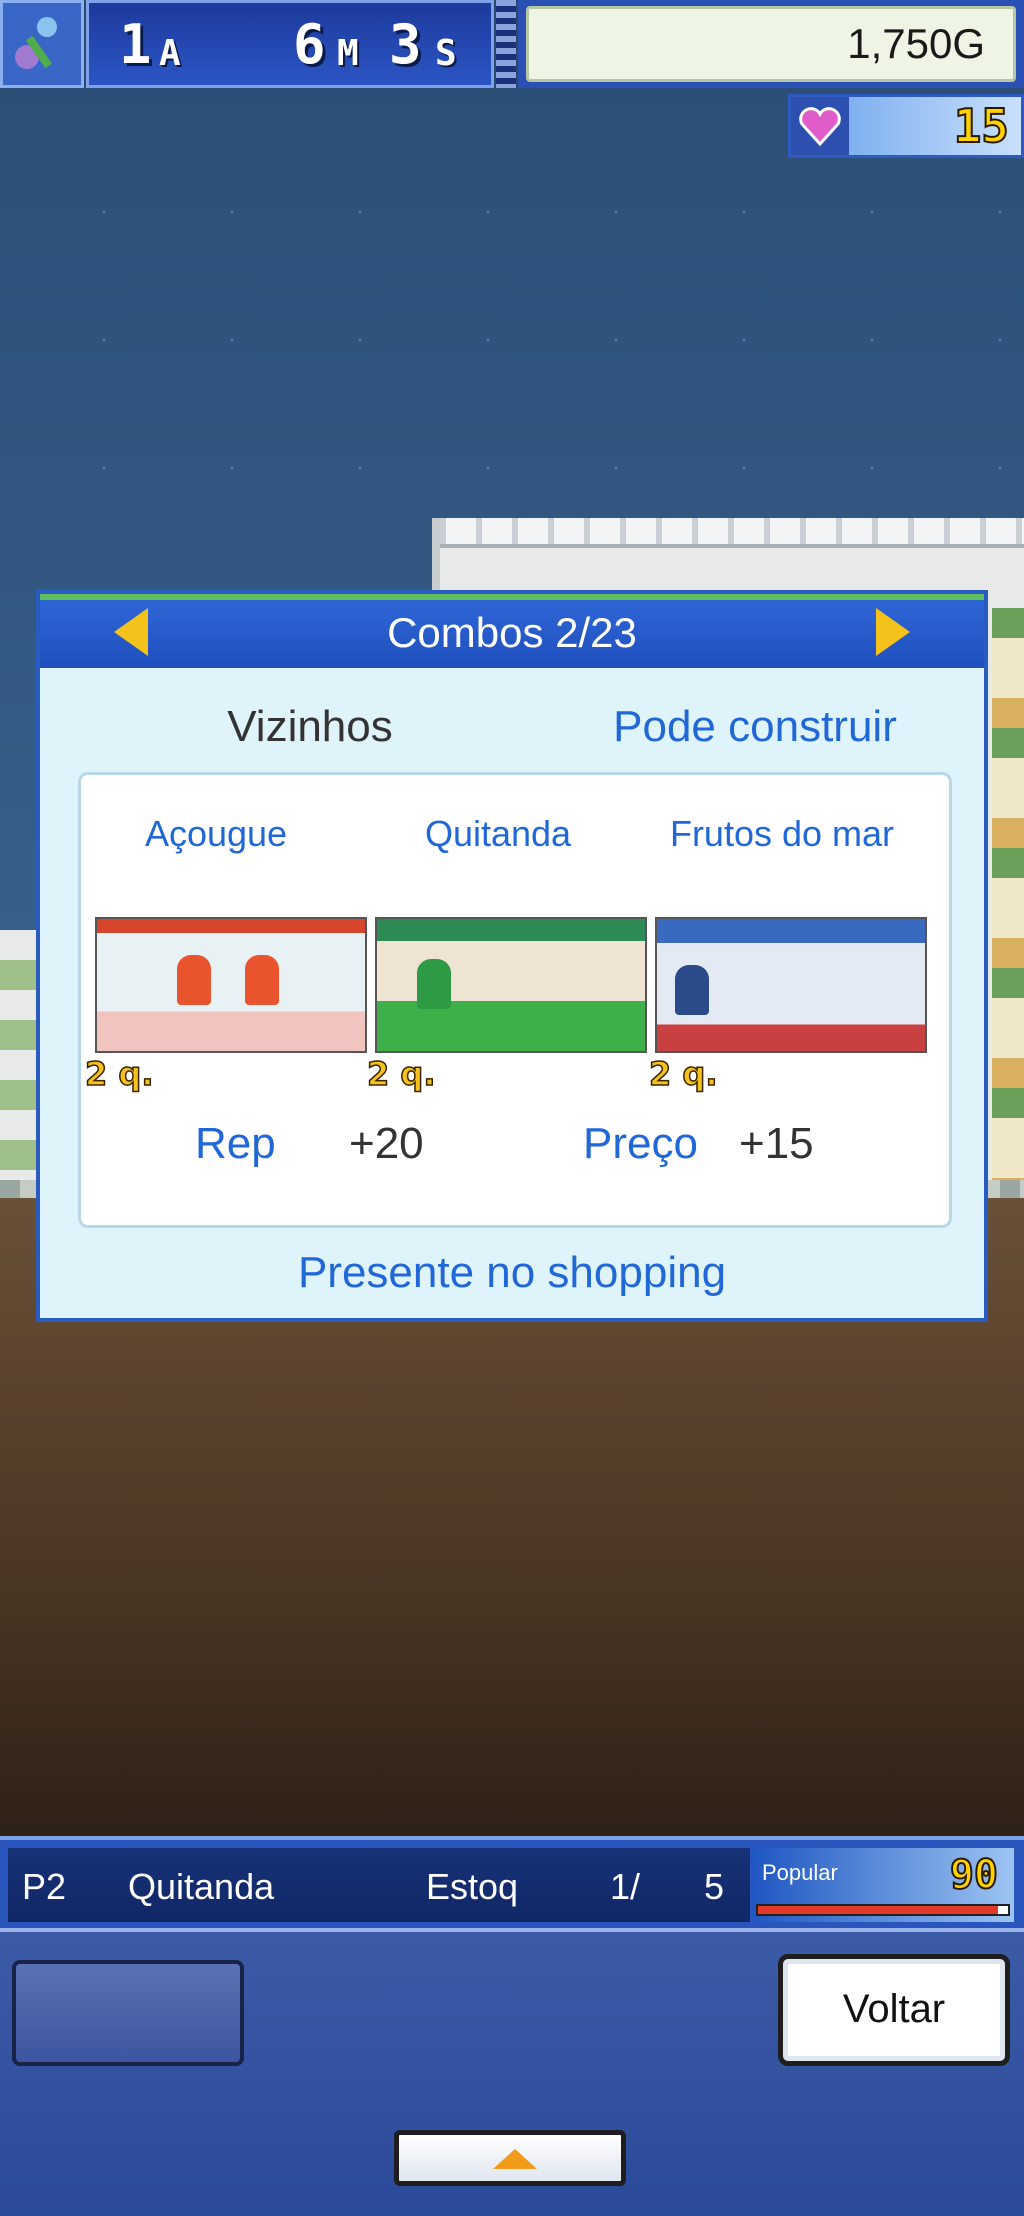 This screenshot has height=2216, width=1024. What do you see at coordinates (894, 2010) in the screenshot?
I see `back-button: Voltar` at bounding box center [894, 2010].